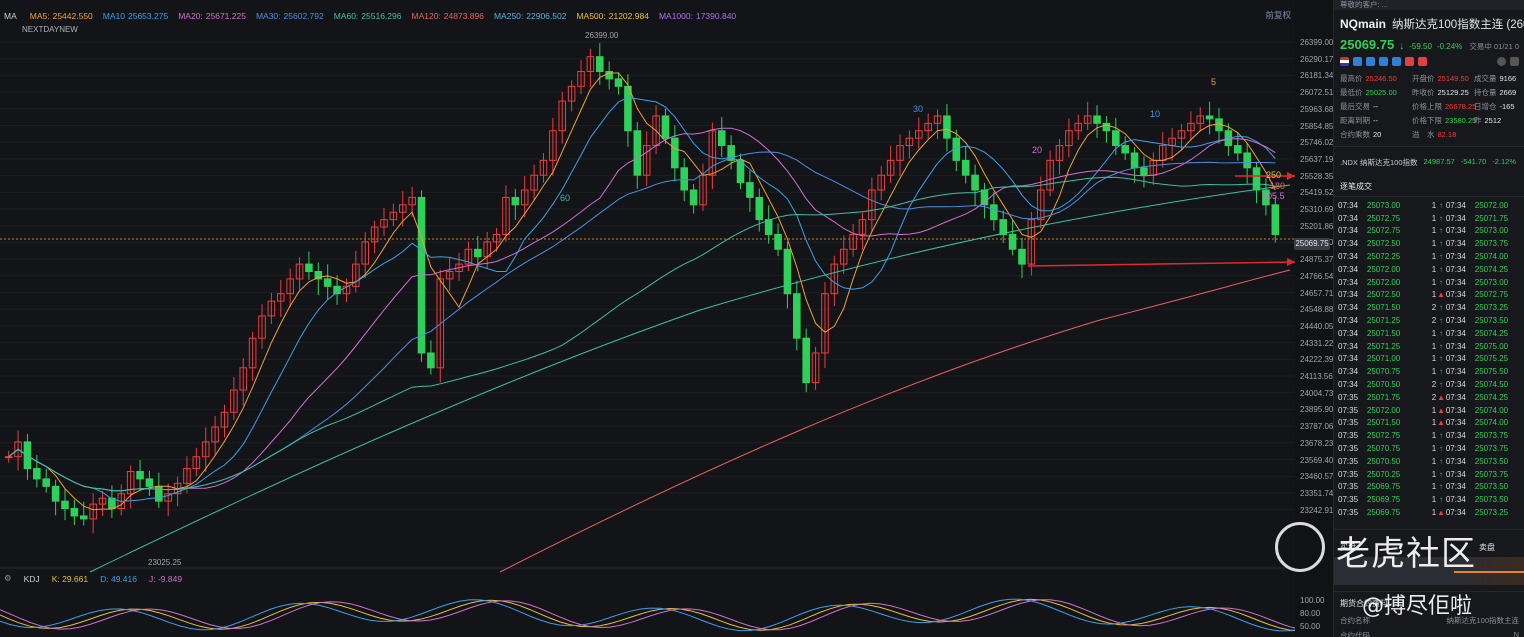  What do you see at coordinates (1429, 474) in the screenshot?
I see `trade-row: 07:35 25070.25 1 ↑ 07:34 25073.75` at bounding box center [1429, 474].